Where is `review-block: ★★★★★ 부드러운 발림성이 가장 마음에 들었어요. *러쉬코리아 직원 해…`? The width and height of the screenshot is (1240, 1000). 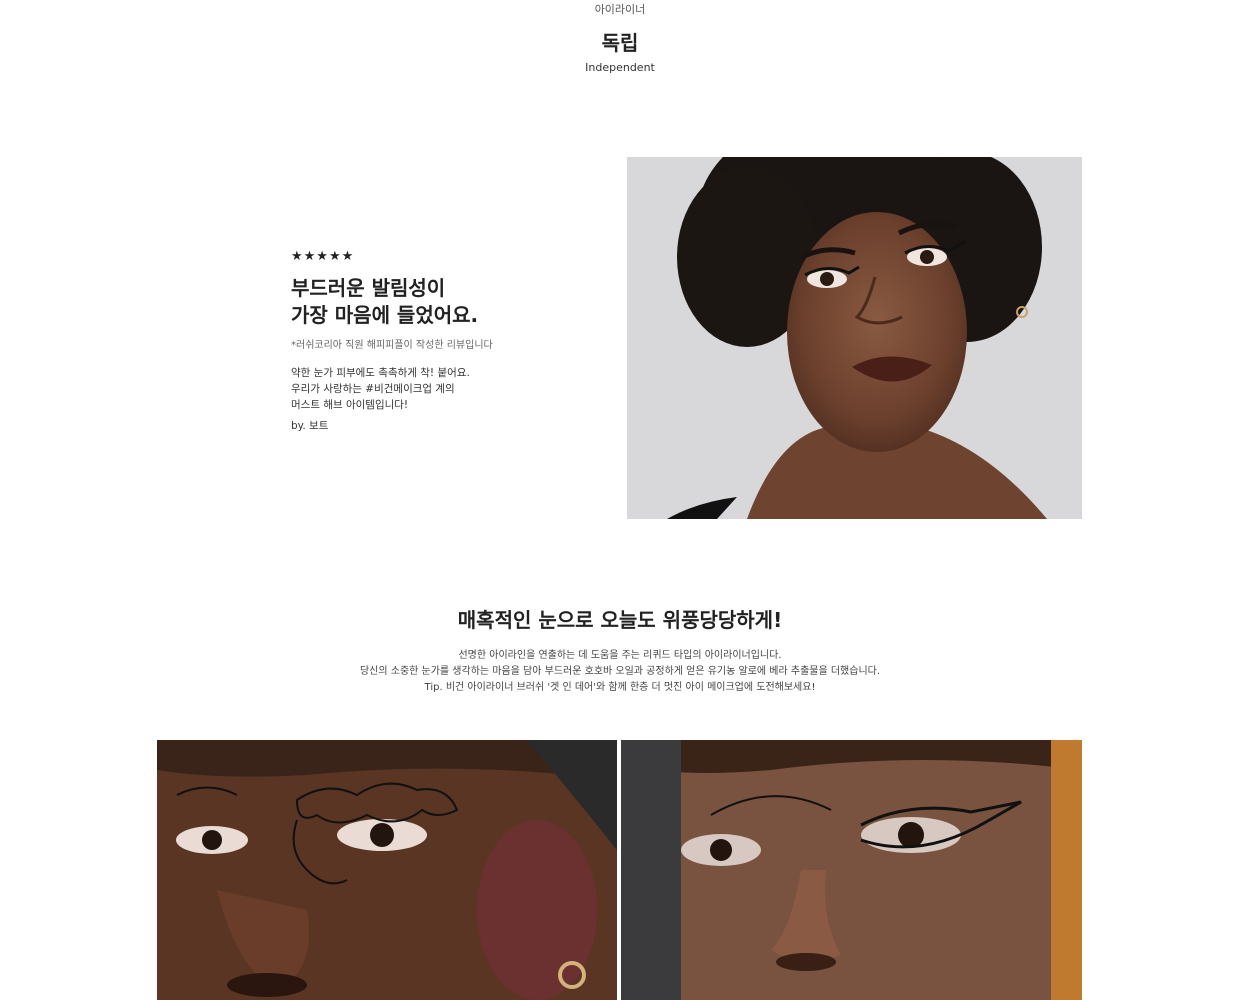 review-block: ★★★★★ 부드러운 발림성이 가장 마음에 들었어요. *러쉬코리아 직원 해… is located at coordinates (441, 341).